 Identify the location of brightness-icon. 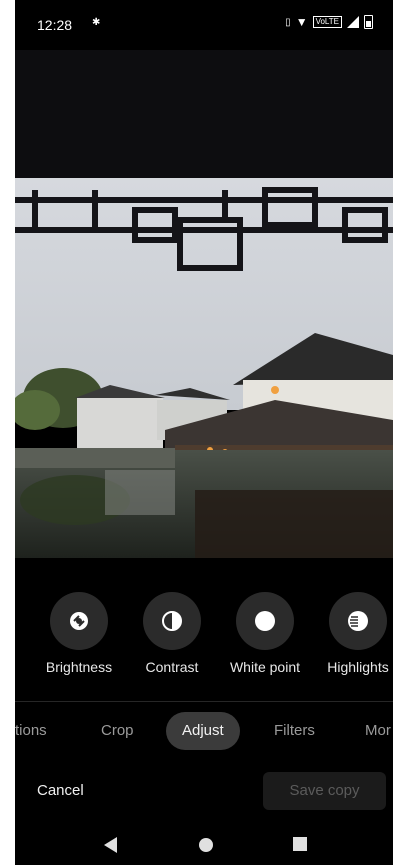
(79, 621).